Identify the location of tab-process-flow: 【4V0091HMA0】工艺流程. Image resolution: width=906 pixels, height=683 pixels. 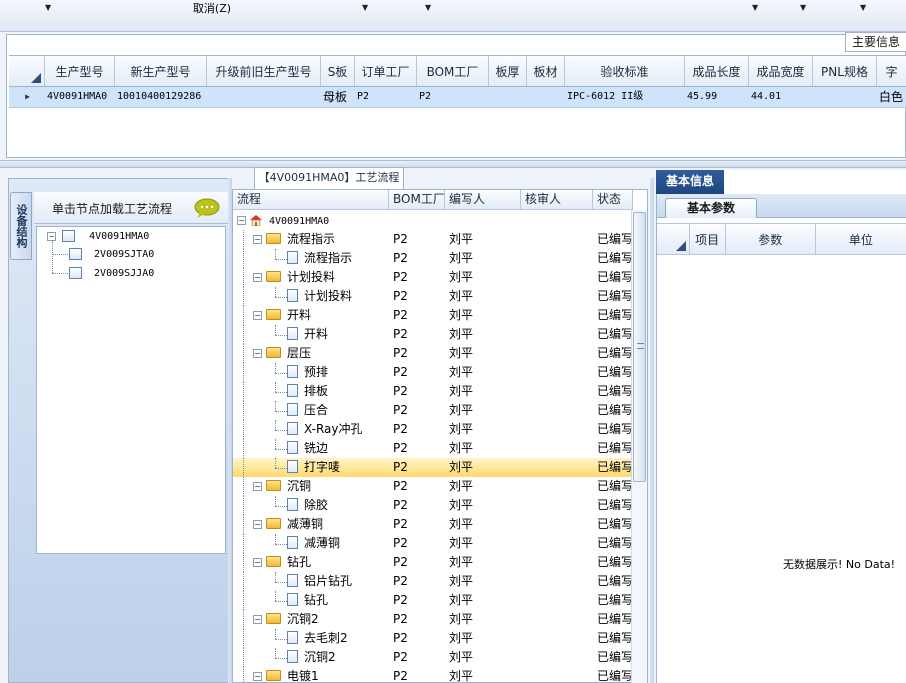
(329, 178).